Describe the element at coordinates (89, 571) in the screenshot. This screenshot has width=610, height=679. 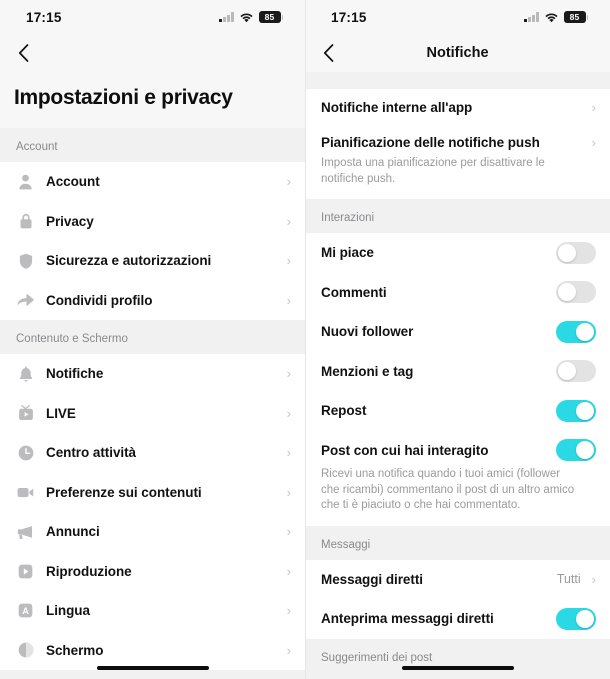
I see `sidebar-item-label: Riproduzione` at that location.